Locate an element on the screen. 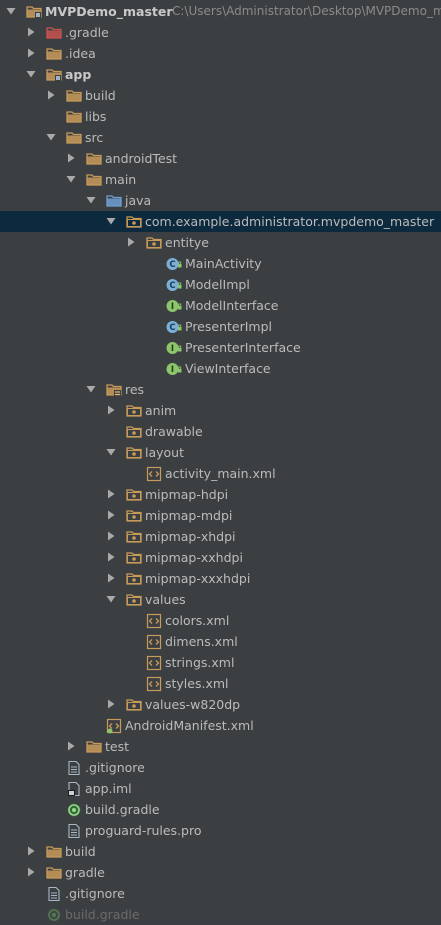  tree-row-java: java is located at coordinates (220, 200).